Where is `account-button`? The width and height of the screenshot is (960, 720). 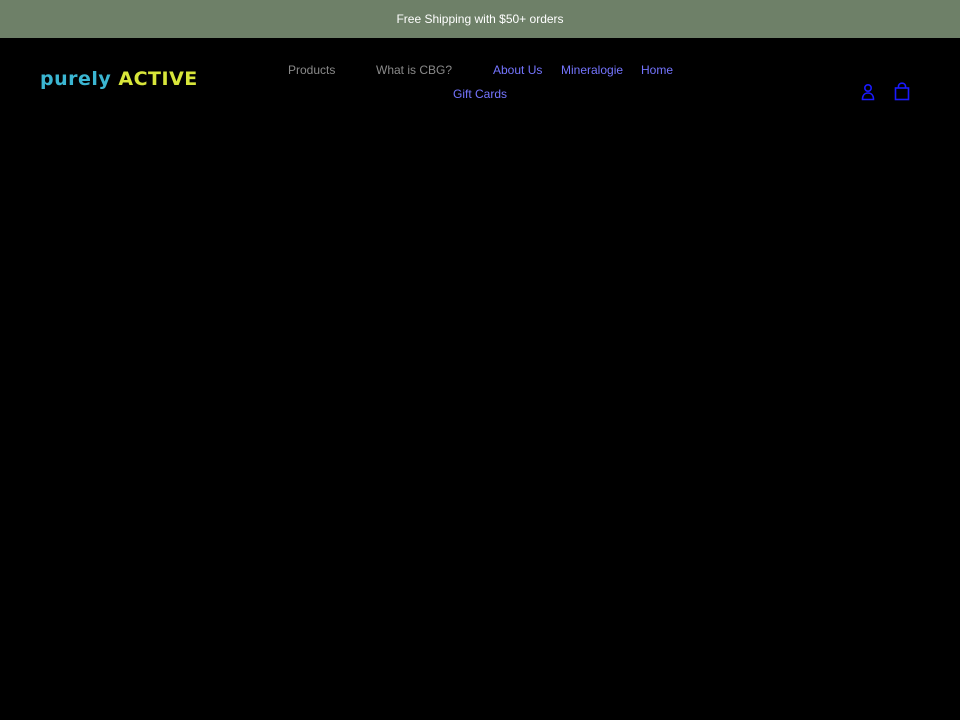
account-button is located at coordinates (868, 92).